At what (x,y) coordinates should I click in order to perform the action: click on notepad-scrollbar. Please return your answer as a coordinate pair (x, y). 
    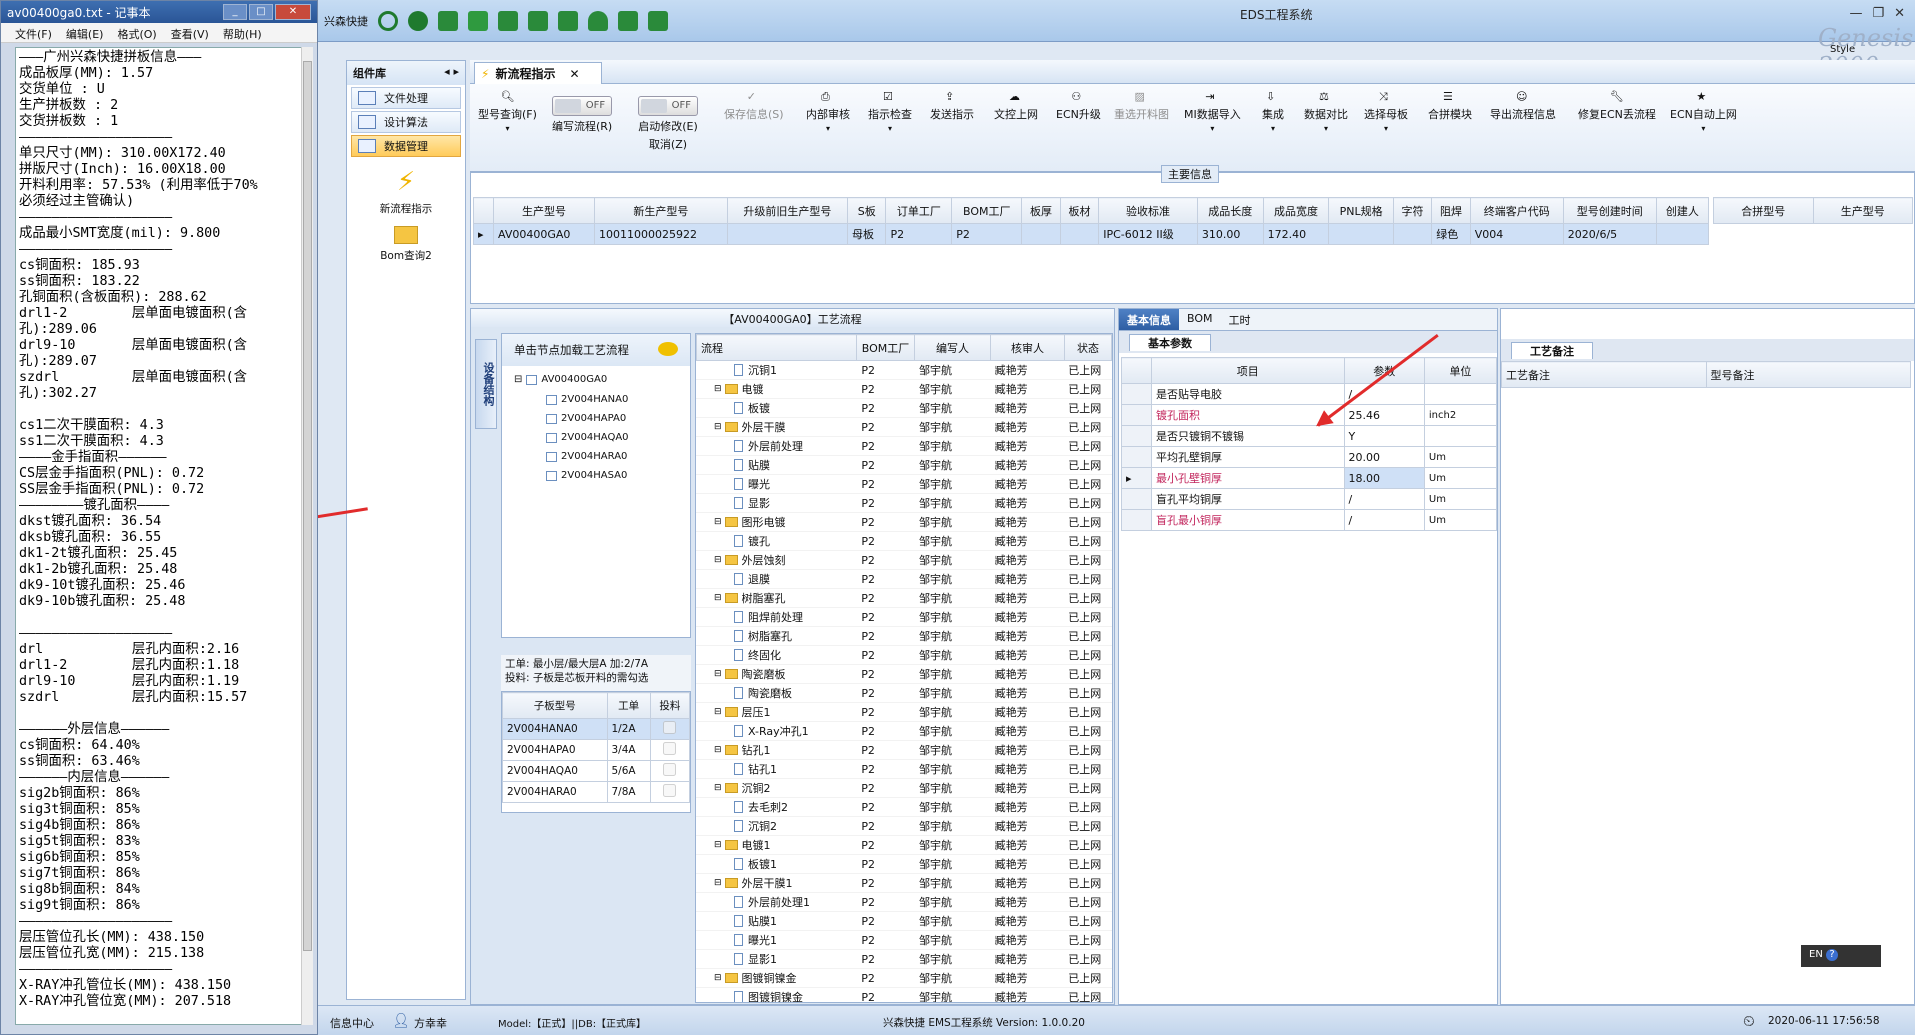
    Looking at the image, I should click on (307, 536).